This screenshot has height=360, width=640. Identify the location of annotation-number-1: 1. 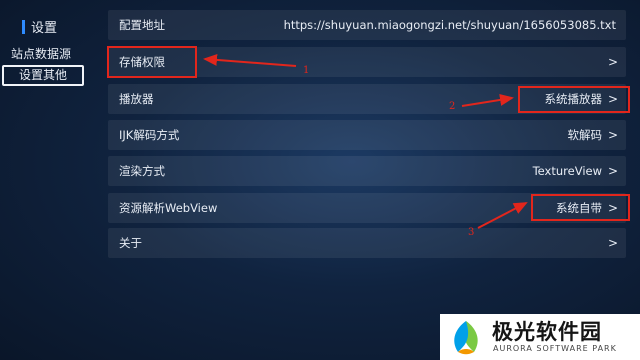
(306, 70).